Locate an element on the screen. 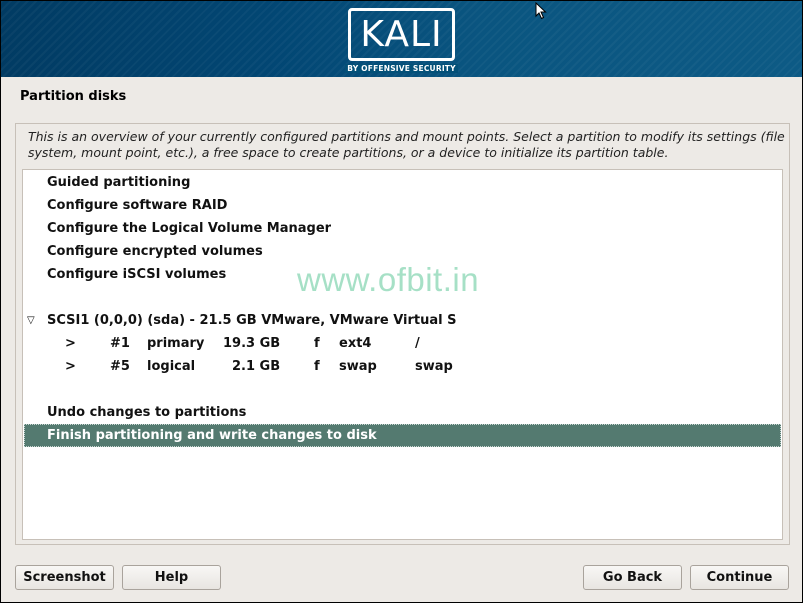  list-item-label: Configure iSCSI volumes is located at coordinates (137, 274).